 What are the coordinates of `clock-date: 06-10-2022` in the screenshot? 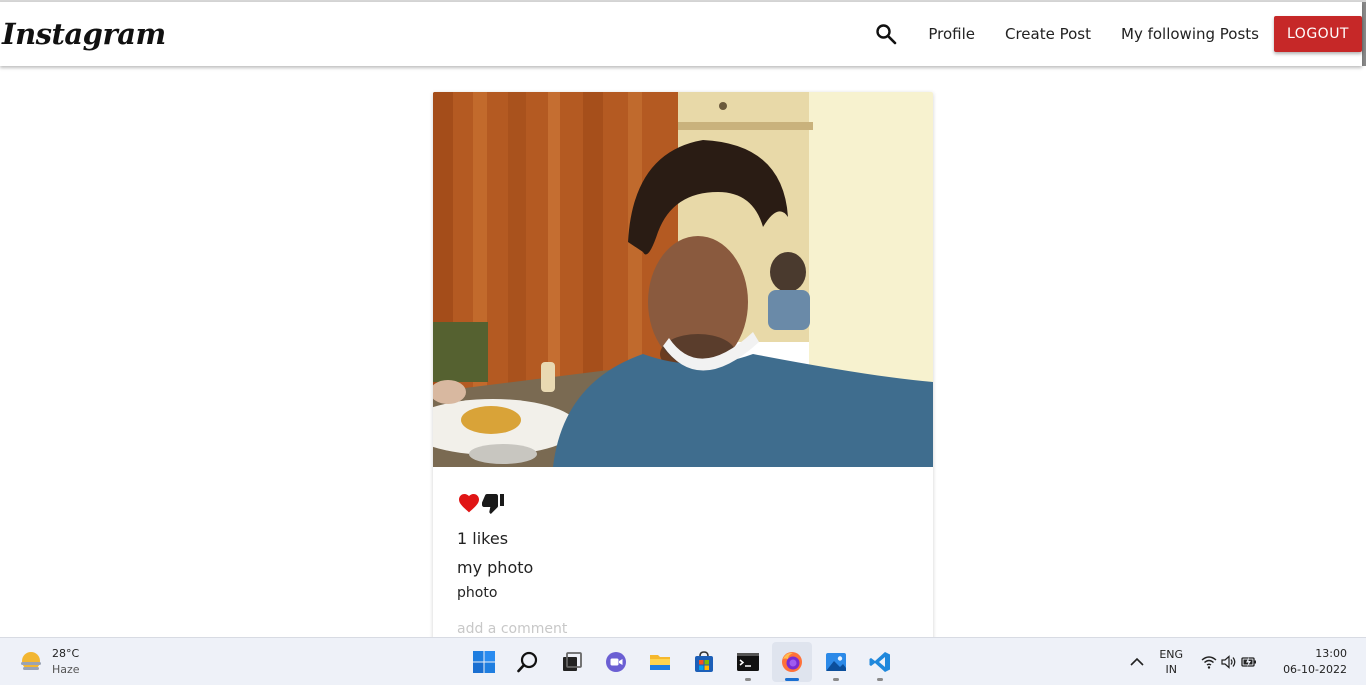 It's located at (1315, 669).